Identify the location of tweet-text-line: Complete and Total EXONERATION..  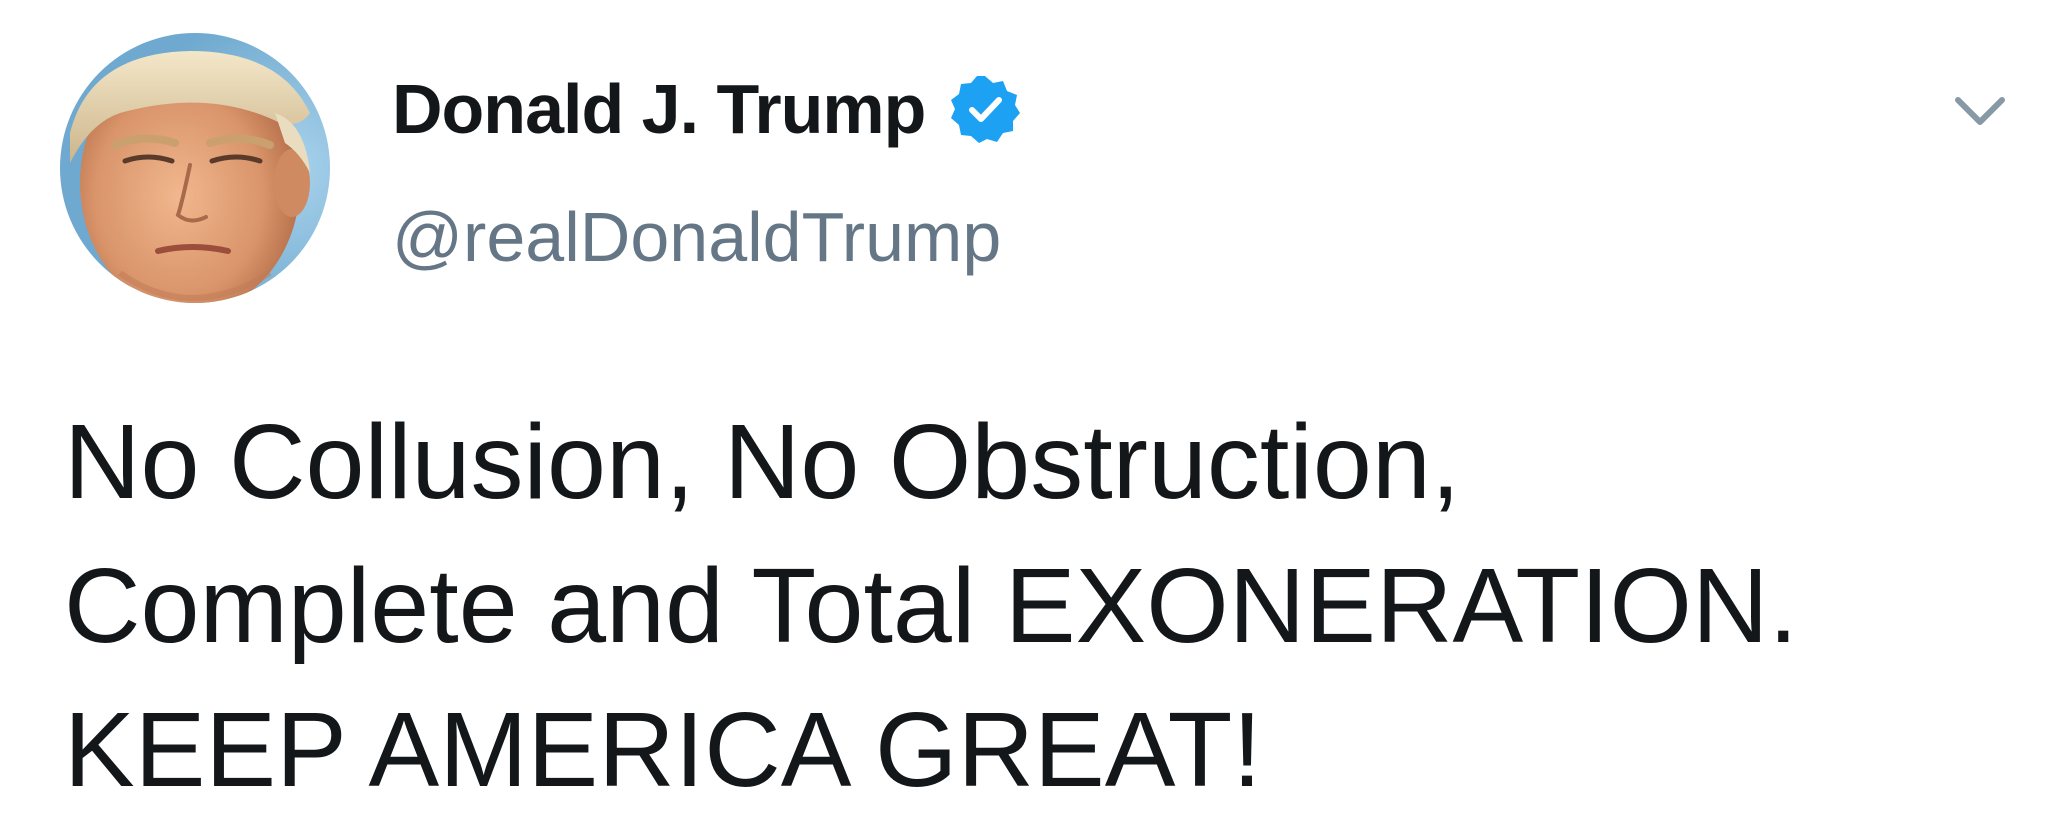
(931, 606).